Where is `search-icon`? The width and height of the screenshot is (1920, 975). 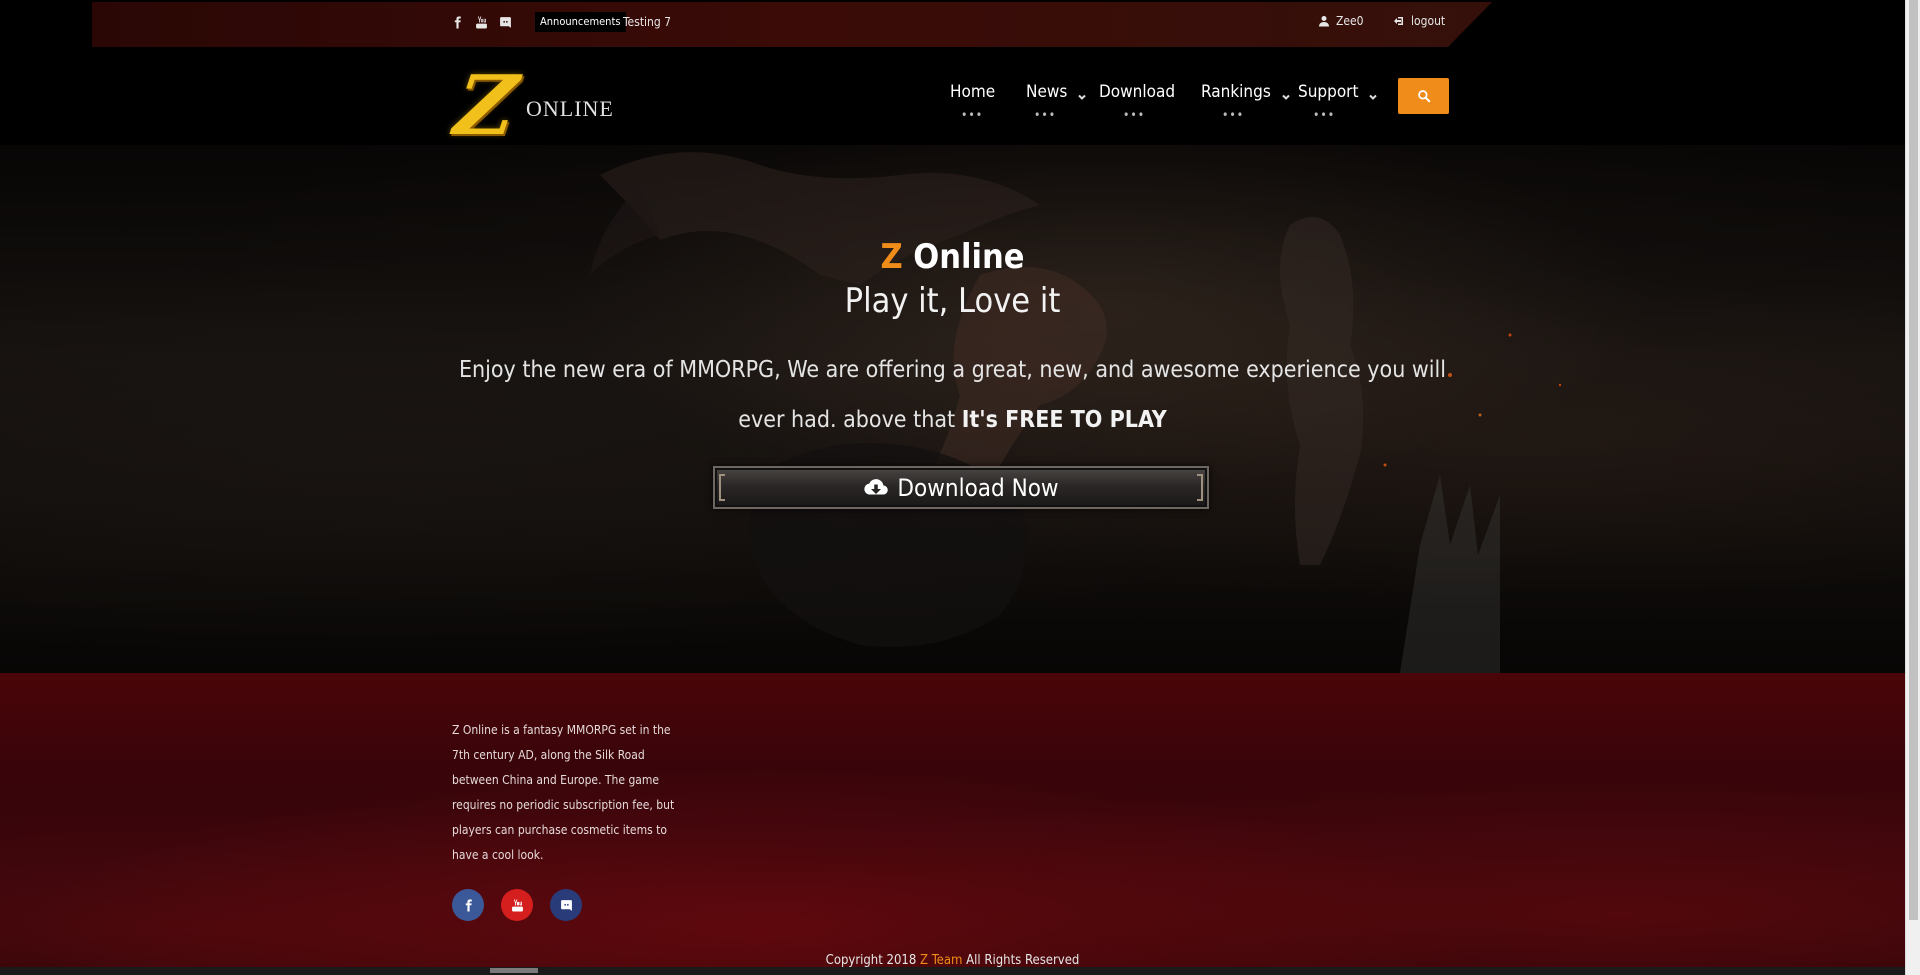 search-icon is located at coordinates (1423, 96).